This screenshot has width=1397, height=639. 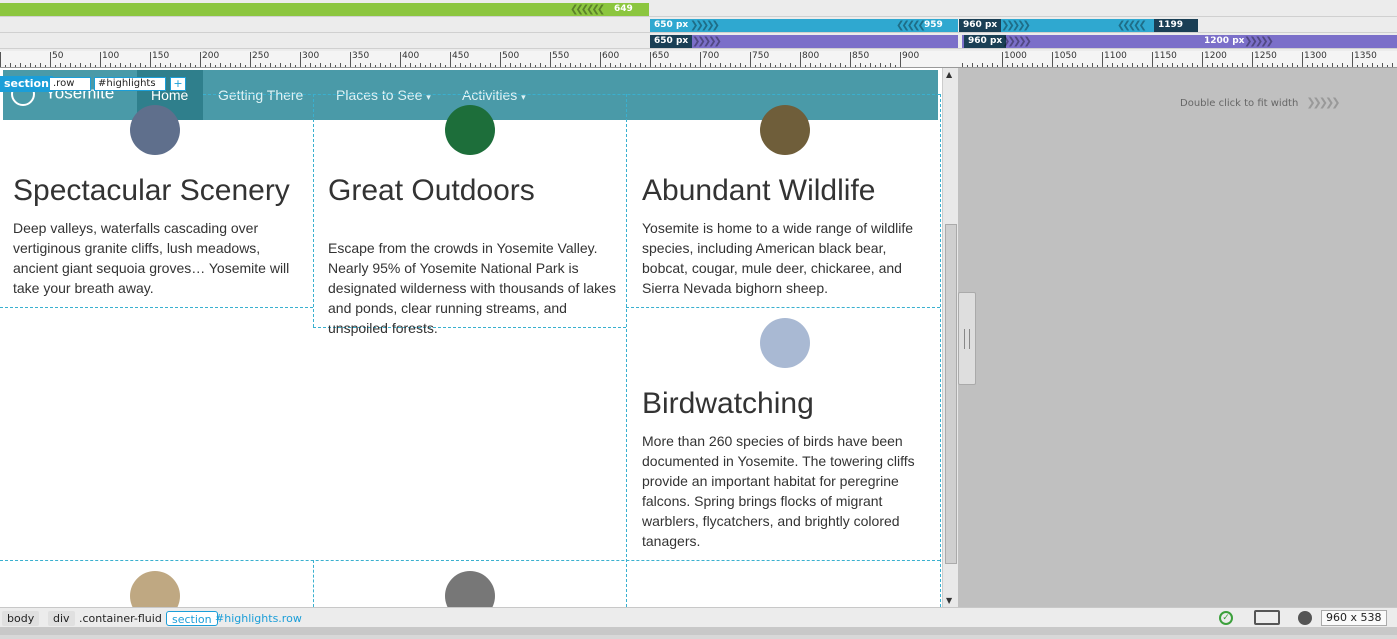 What do you see at coordinates (761, 56) in the screenshot?
I see `ruler-label: 750` at bounding box center [761, 56].